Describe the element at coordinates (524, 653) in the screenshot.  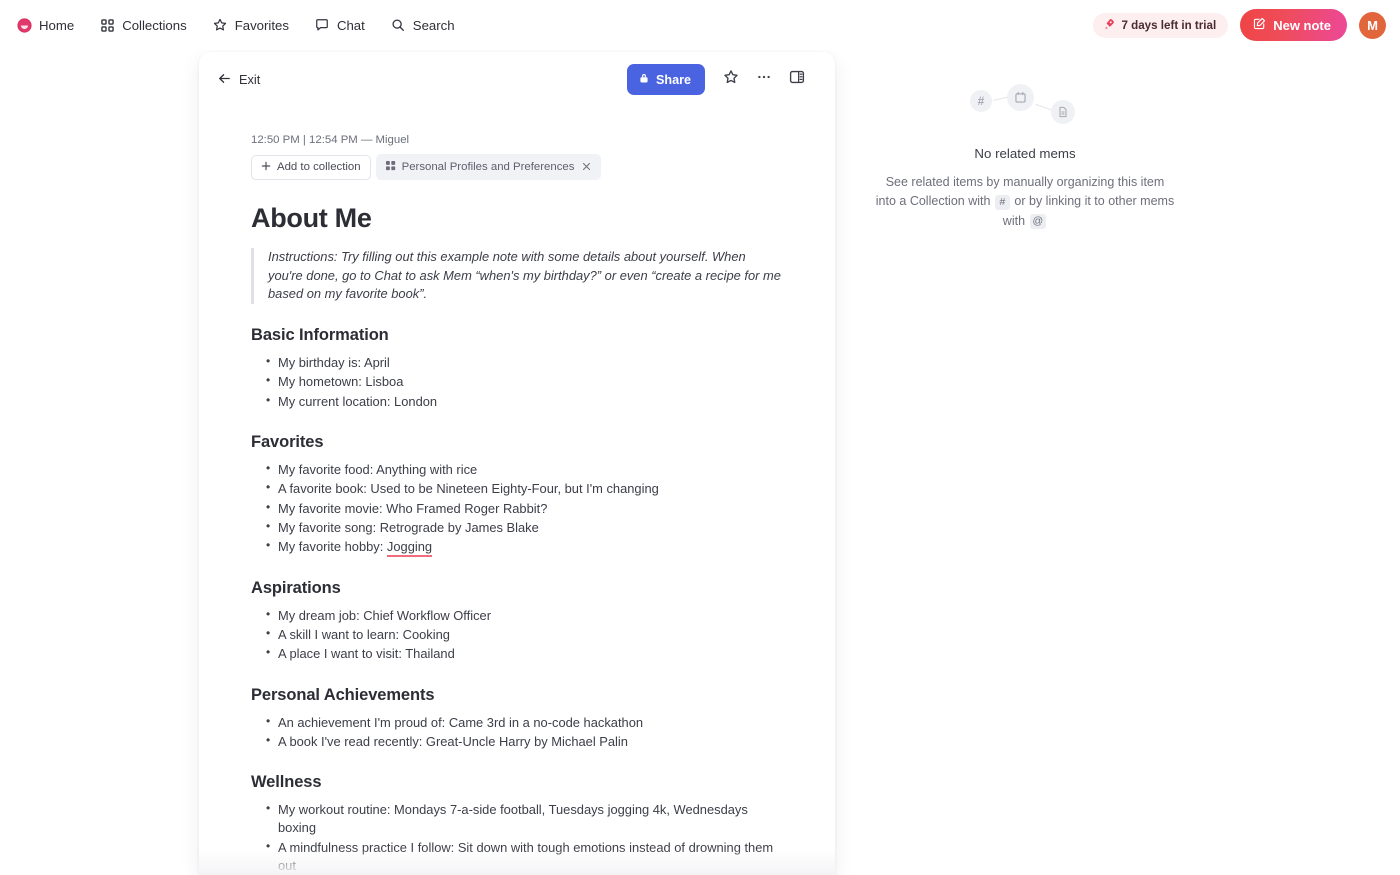
I see `list-item: A place I want to visit: Thailand` at that location.